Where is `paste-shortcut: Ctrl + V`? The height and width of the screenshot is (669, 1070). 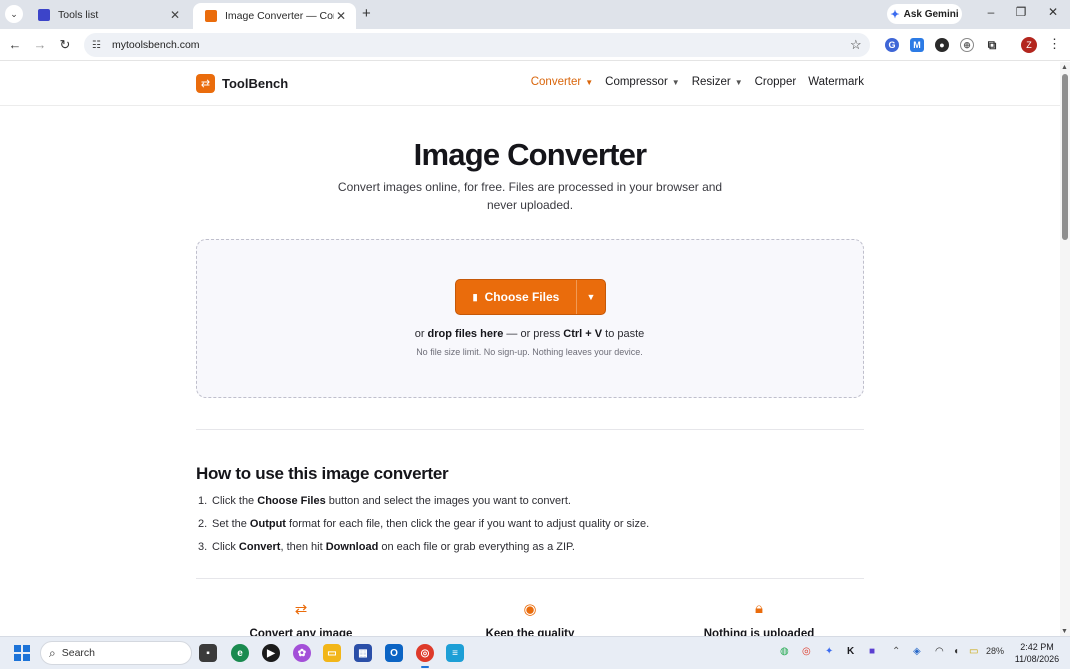 paste-shortcut: Ctrl + V is located at coordinates (583, 334).